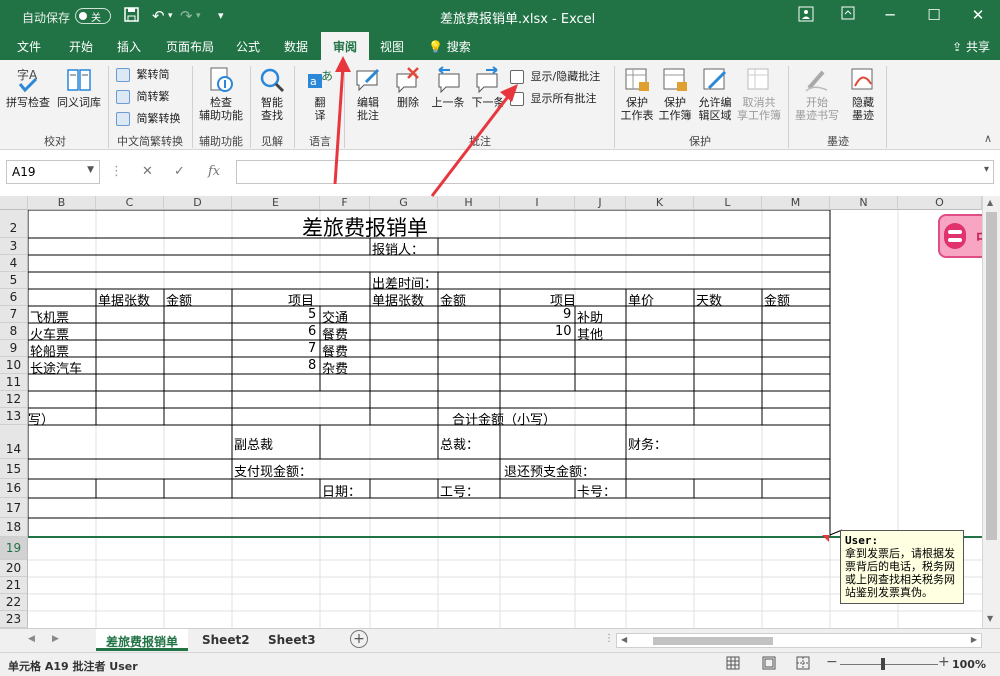 The height and width of the screenshot is (676, 1000). I want to click on scroll-left-icon: ◀, so click(624, 639).